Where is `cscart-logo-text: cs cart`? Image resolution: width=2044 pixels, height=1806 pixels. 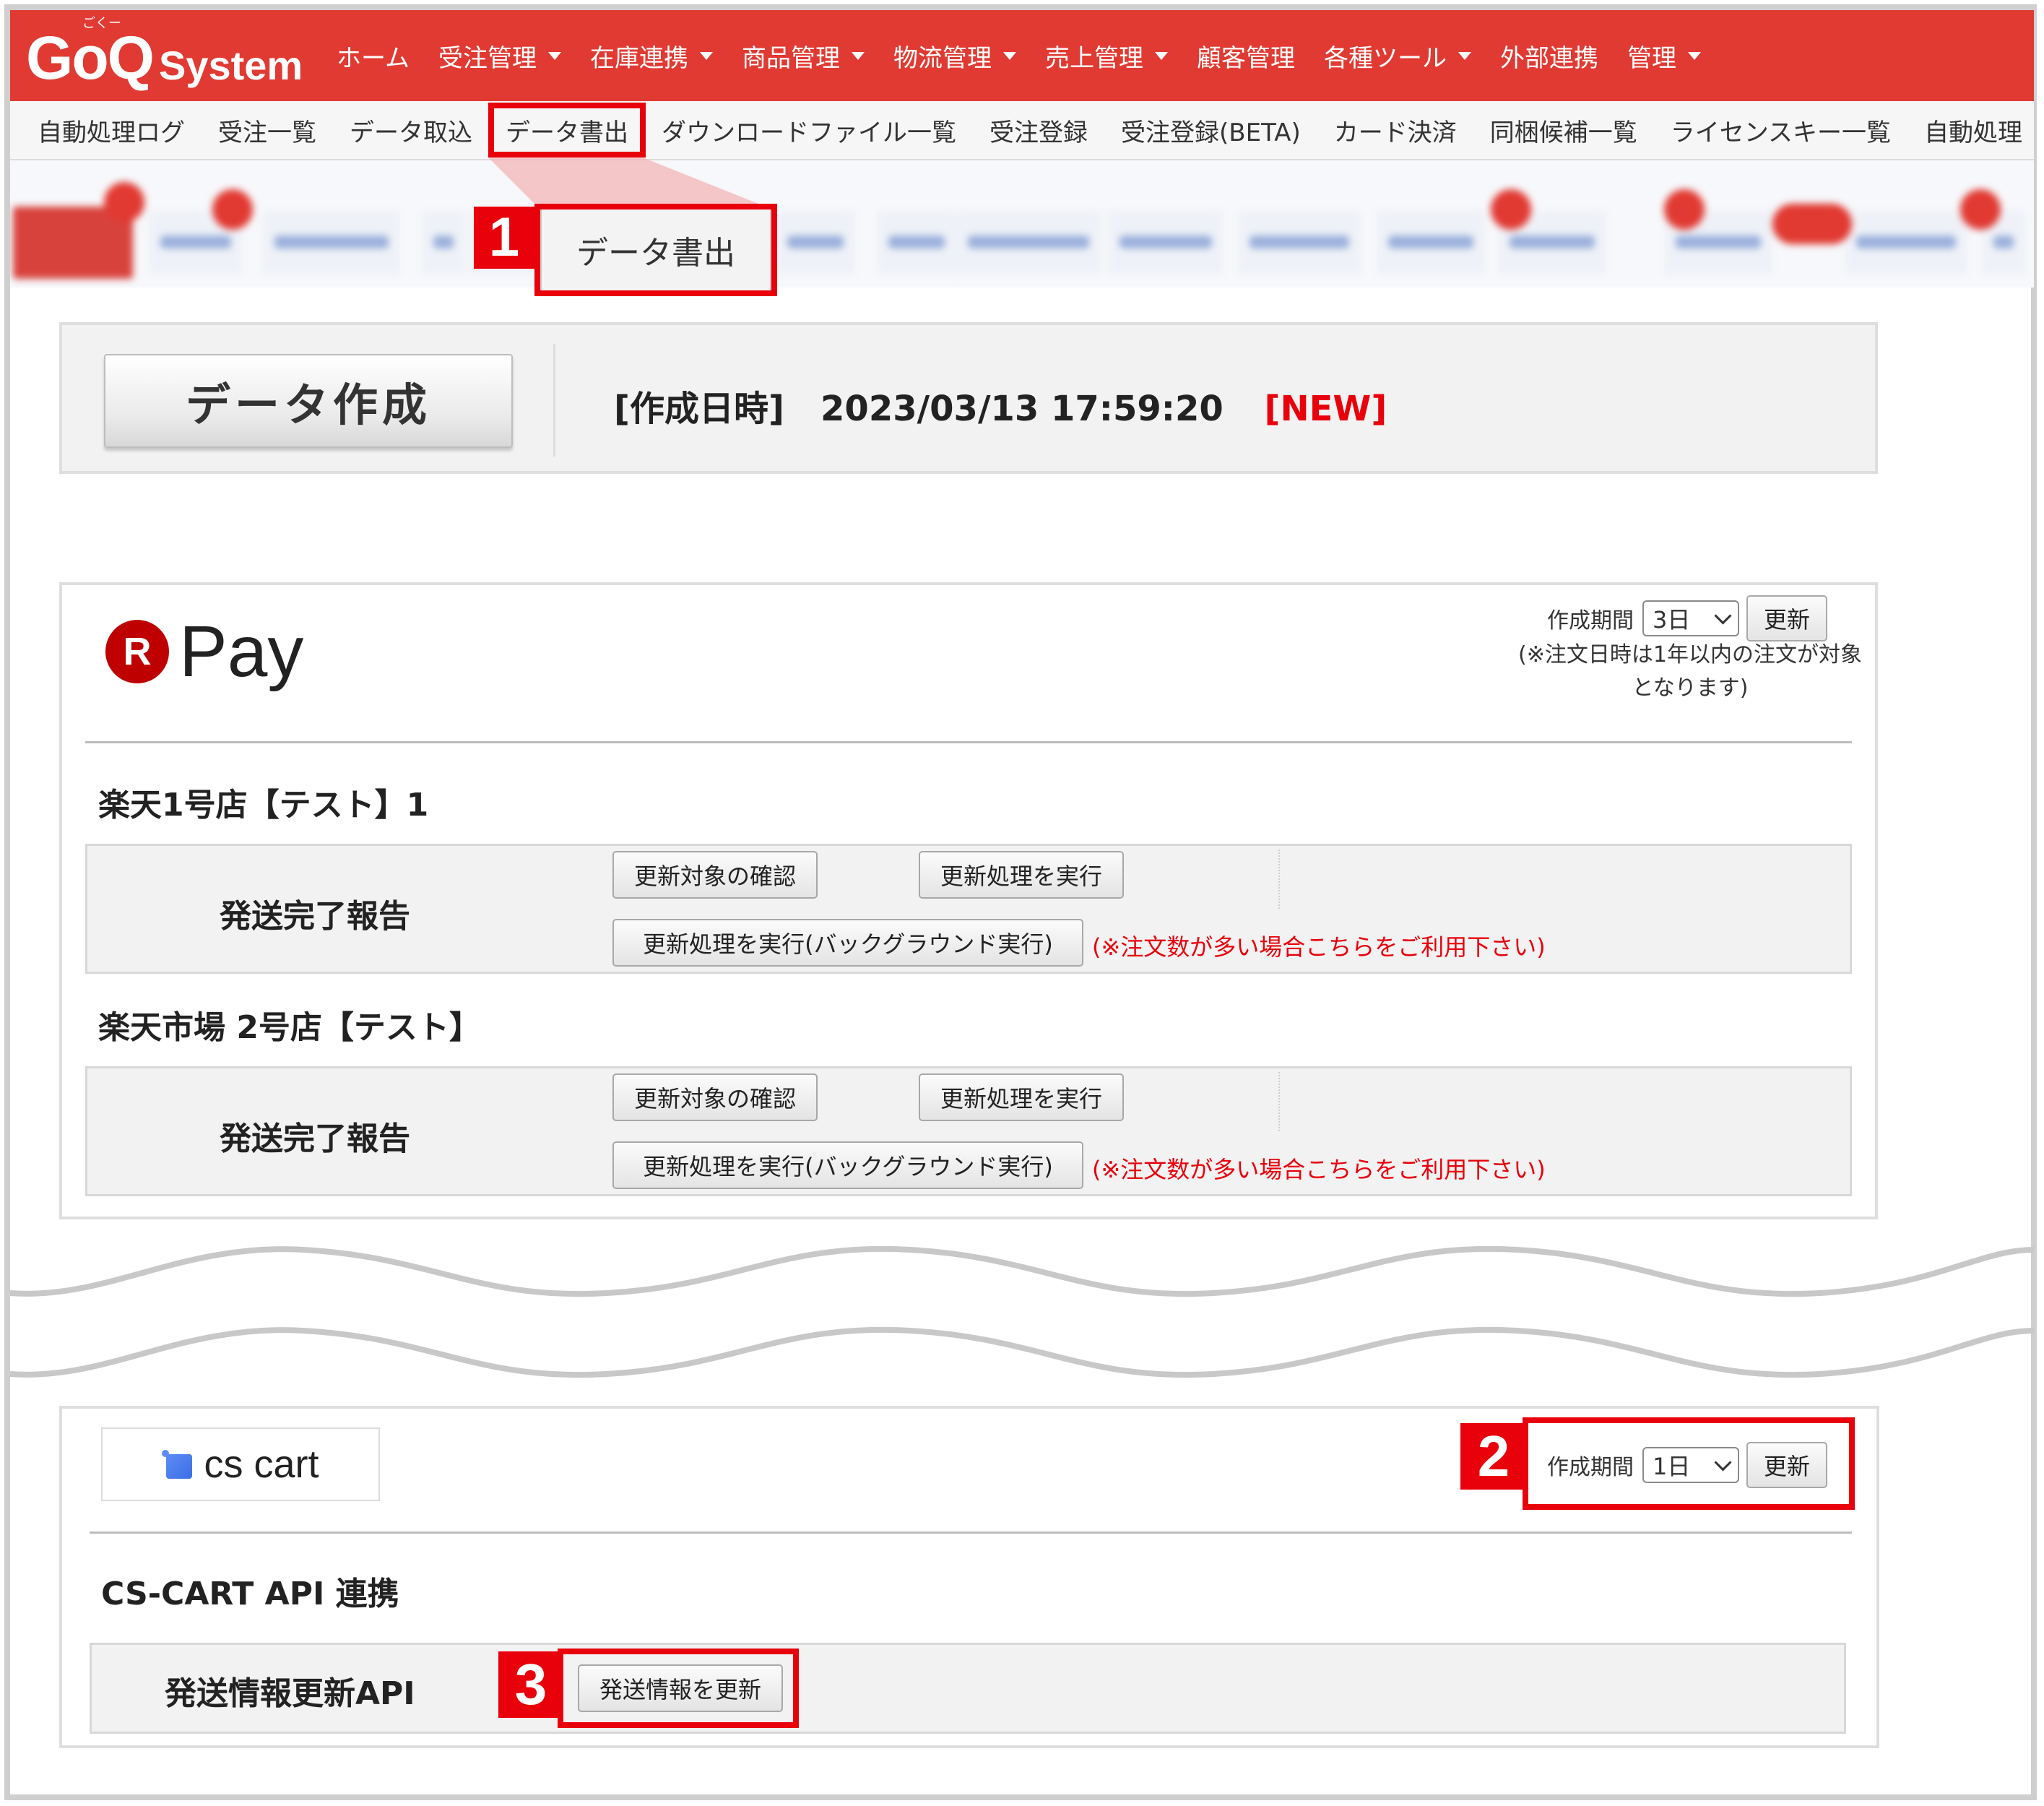 cscart-logo-text: cs cart is located at coordinates (261, 1464).